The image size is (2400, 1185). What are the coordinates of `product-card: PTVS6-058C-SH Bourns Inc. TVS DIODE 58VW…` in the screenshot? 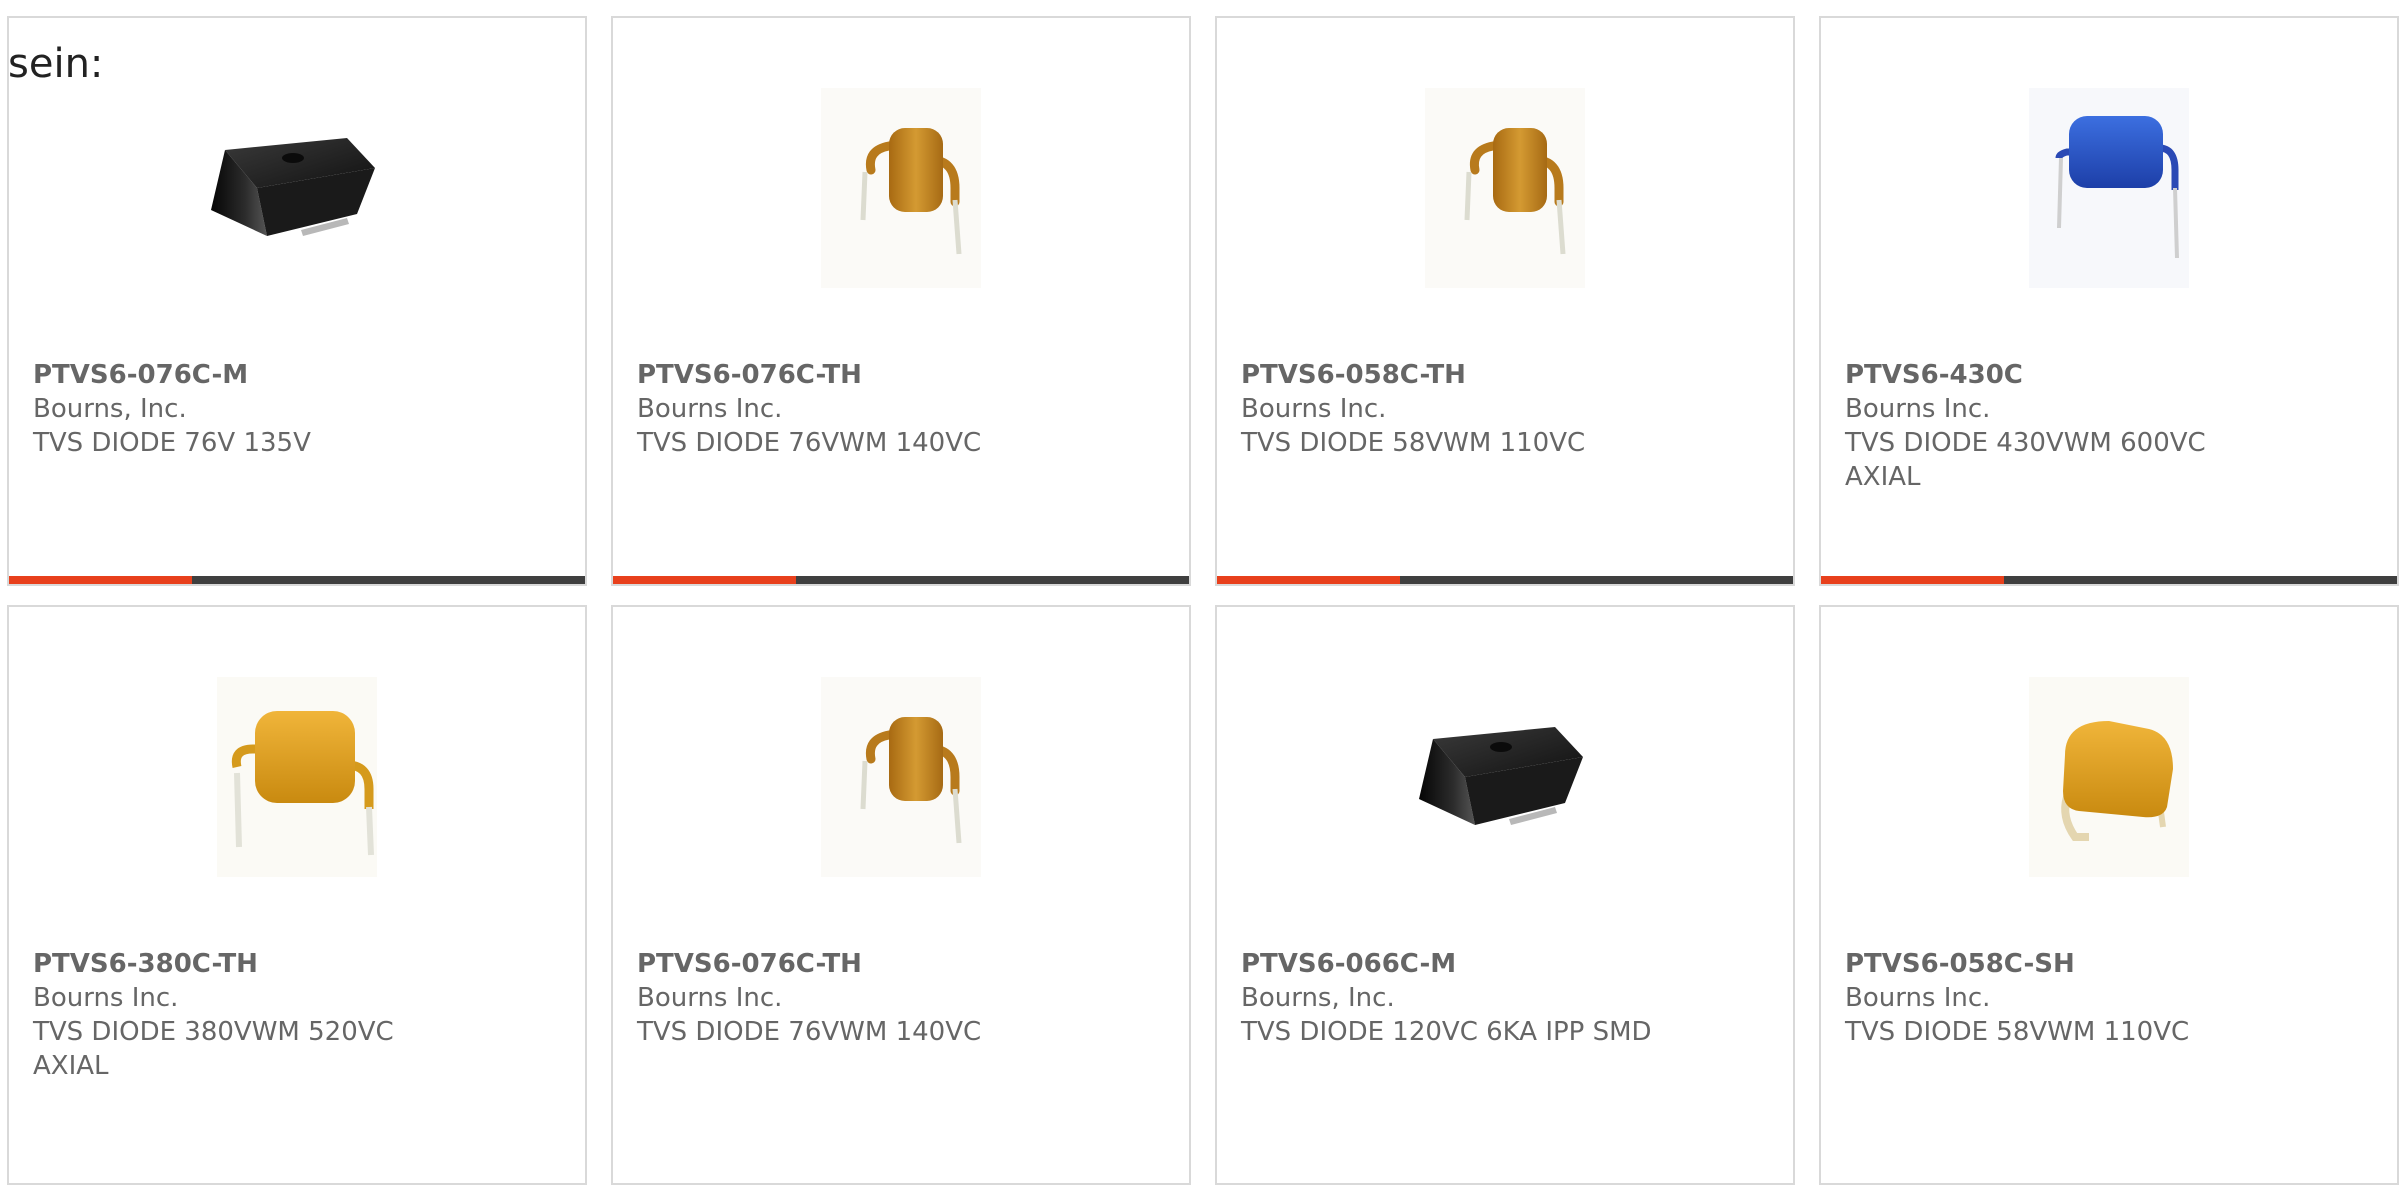 It's located at (2109, 895).